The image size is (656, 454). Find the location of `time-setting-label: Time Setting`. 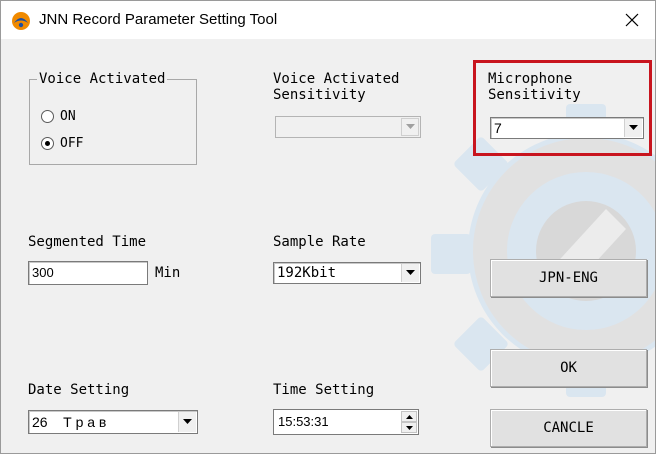

time-setting-label: Time Setting is located at coordinates (324, 390).